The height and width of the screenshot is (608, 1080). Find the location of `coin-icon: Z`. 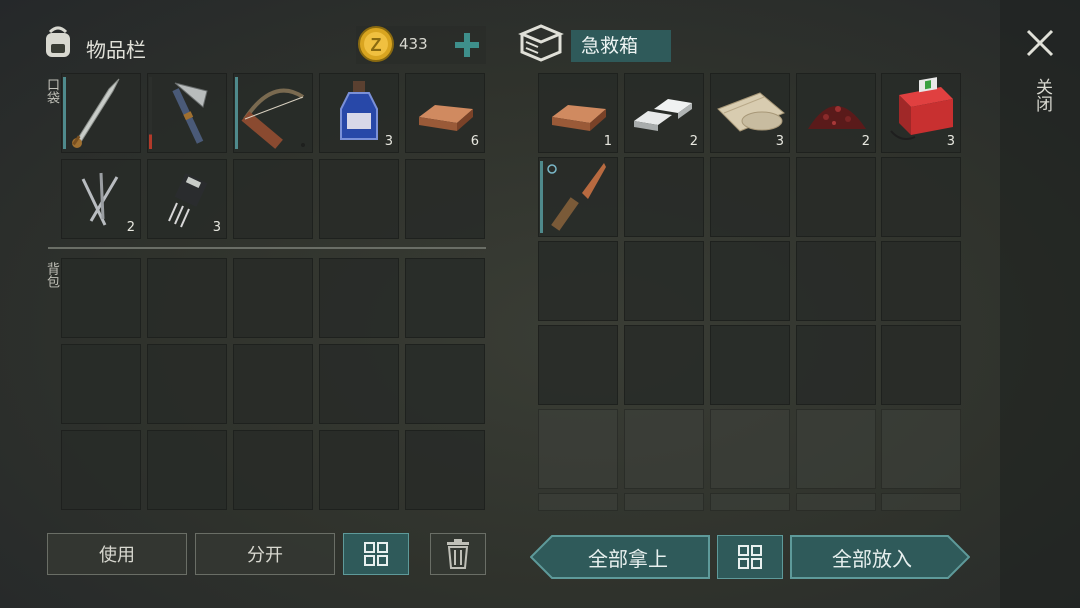

coin-icon: Z is located at coordinates (376, 44).